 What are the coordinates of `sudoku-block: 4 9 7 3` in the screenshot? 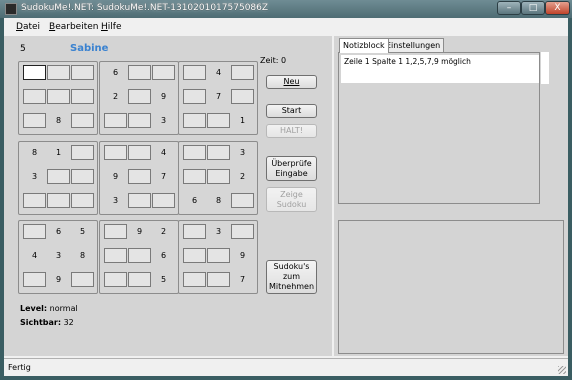 It's located at (139, 178).